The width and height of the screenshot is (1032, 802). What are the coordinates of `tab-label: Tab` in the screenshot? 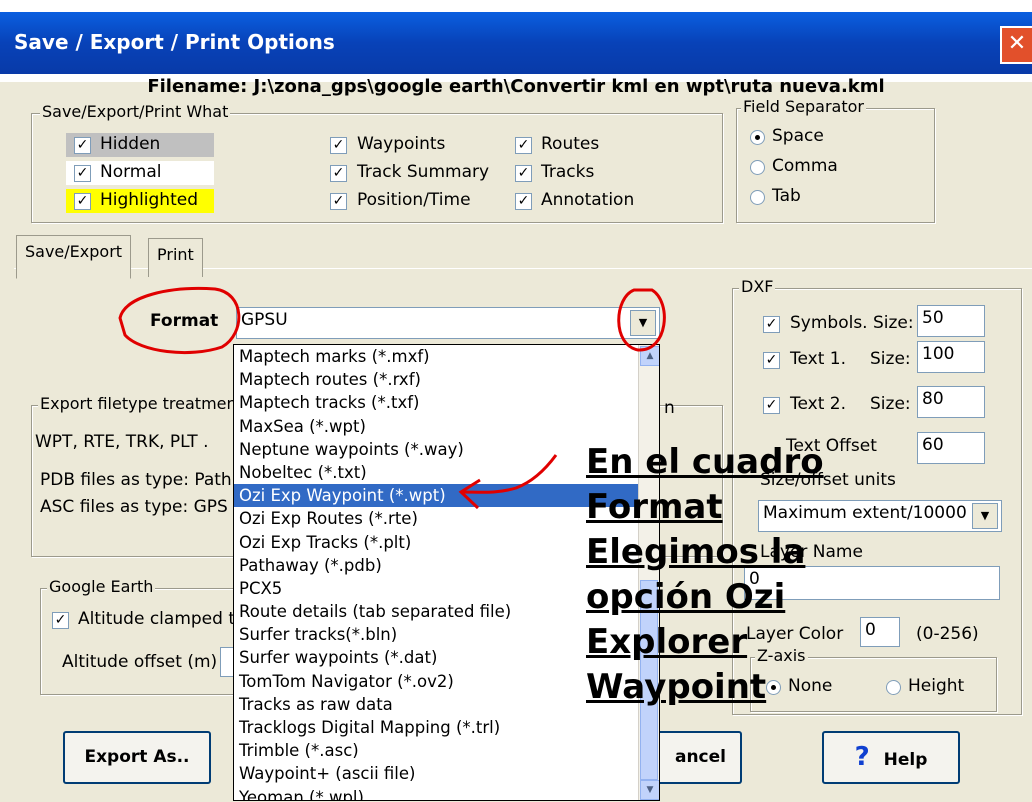 It's located at (786, 196).